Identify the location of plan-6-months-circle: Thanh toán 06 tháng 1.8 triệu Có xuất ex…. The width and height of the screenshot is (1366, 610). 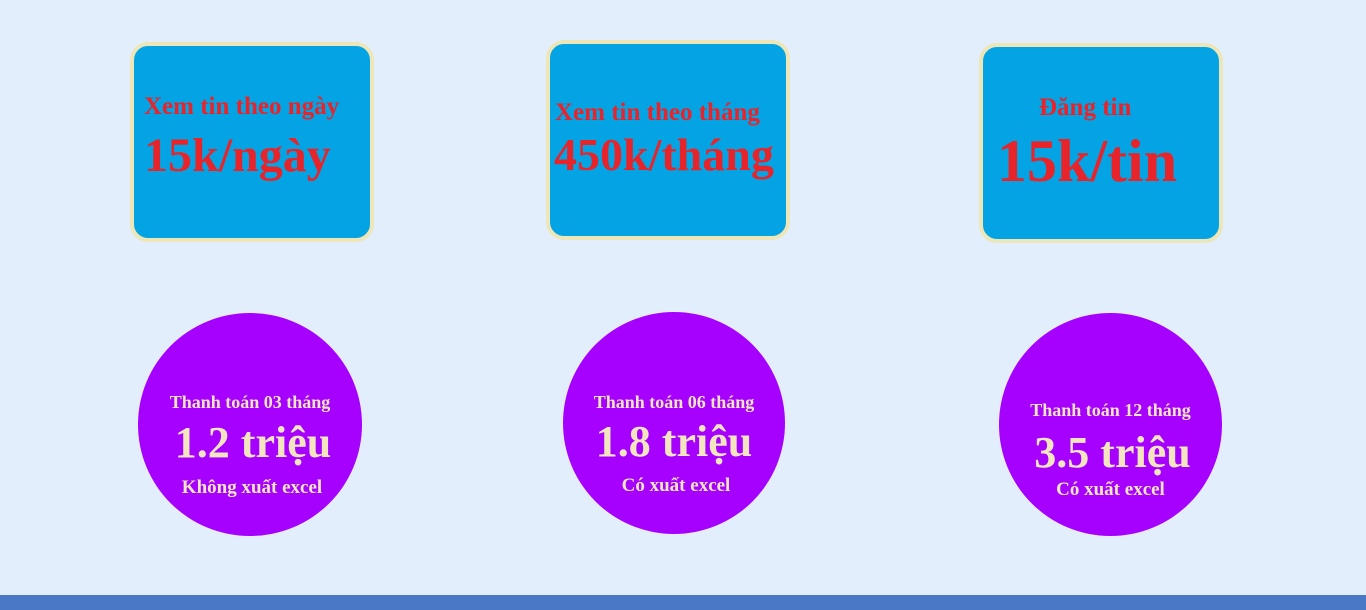
(674, 423).